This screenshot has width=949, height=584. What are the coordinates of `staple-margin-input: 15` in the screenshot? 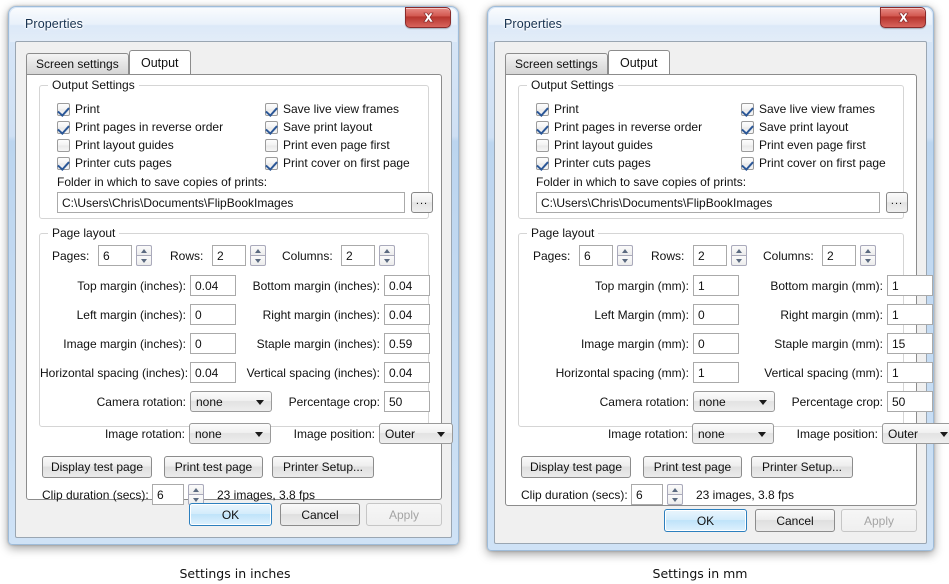 It's located at (910, 343).